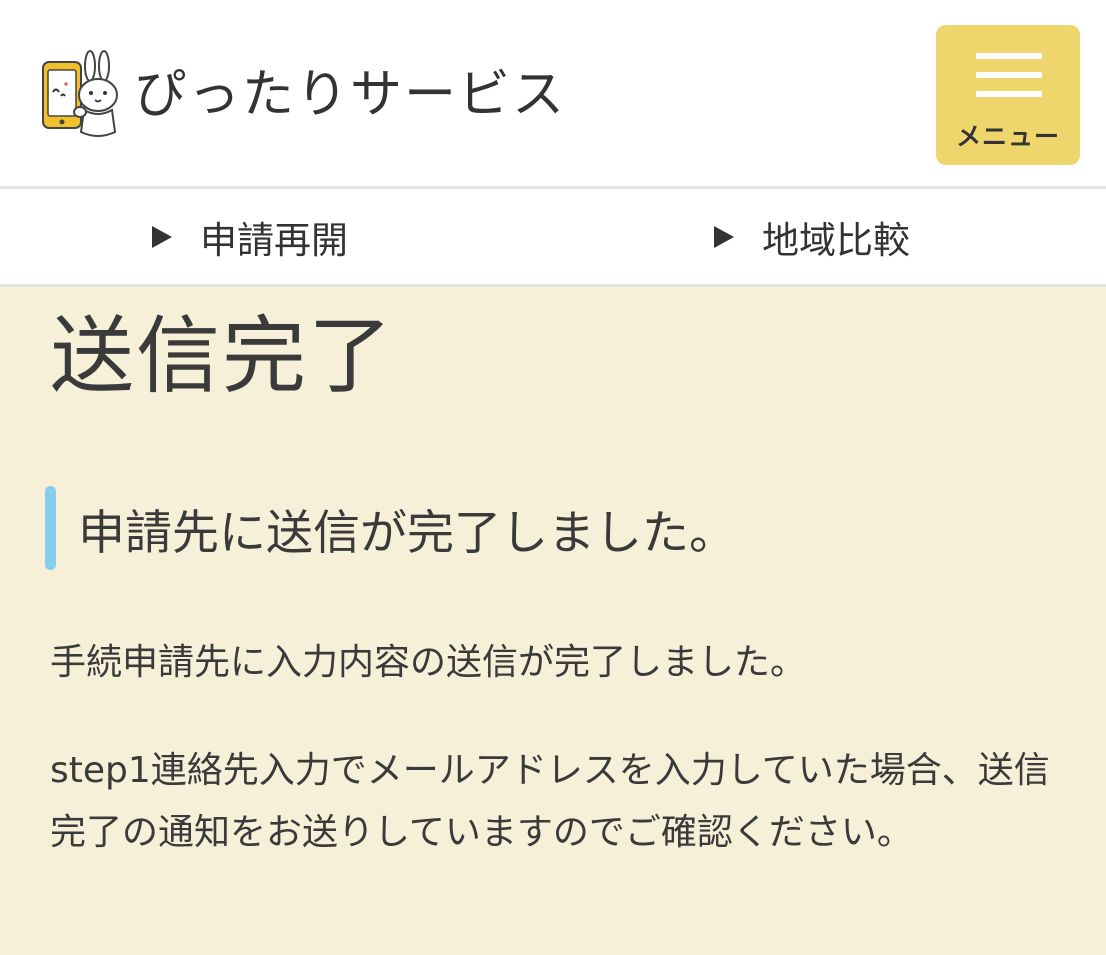 Image resolution: width=1106 pixels, height=955 pixels. What do you see at coordinates (407, 533) in the screenshot?
I see `completion-heading-text: 申請先に送信が完了しました。` at bounding box center [407, 533].